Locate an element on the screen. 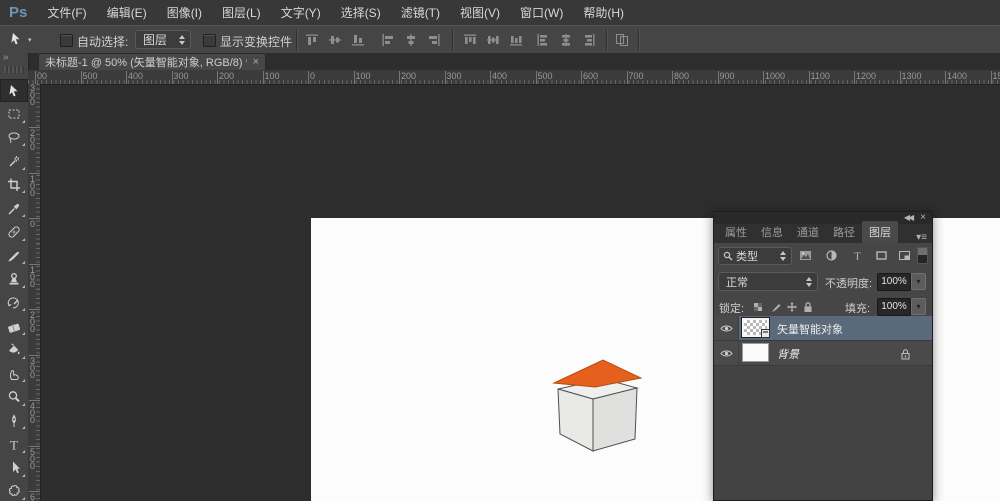 The height and width of the screenshot is (501, 1000). shape-tool is located at coordinates (14, 490).